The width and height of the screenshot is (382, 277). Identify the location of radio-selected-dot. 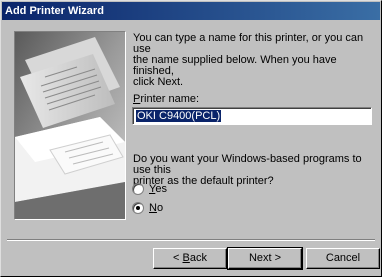
(138, 208).